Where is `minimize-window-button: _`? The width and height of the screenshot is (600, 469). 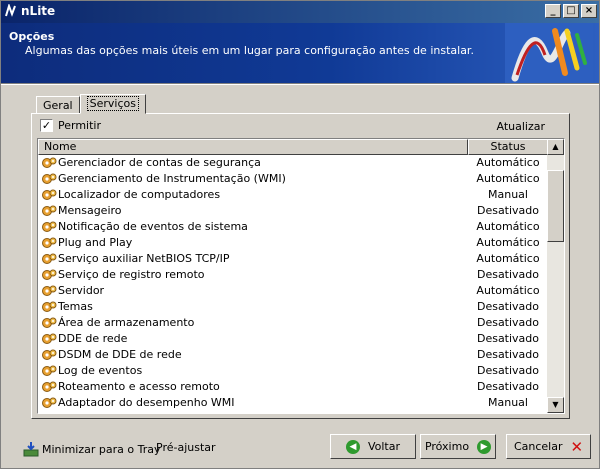
minimize-window-button: _ is located at coordinates (553, 11).